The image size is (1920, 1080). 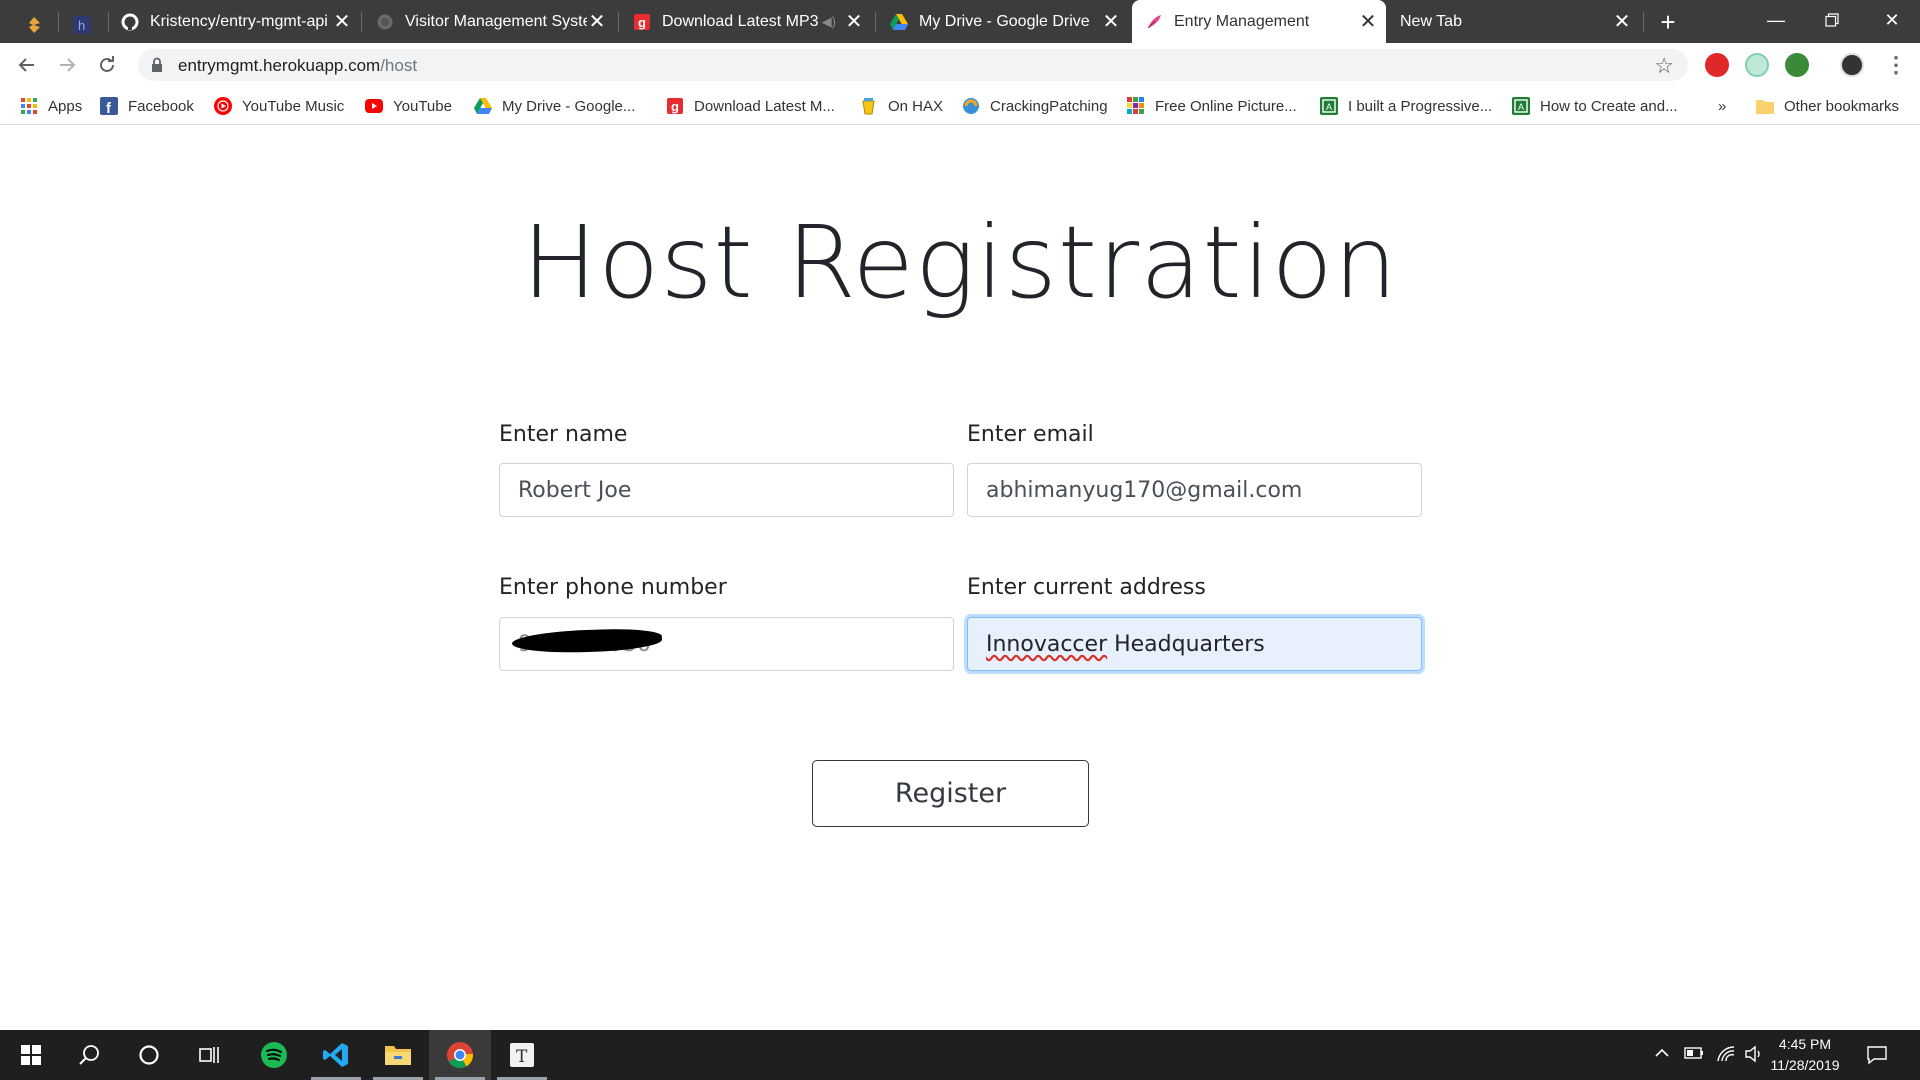 I want to click on register-button: Register, so click(x=950, y=793).